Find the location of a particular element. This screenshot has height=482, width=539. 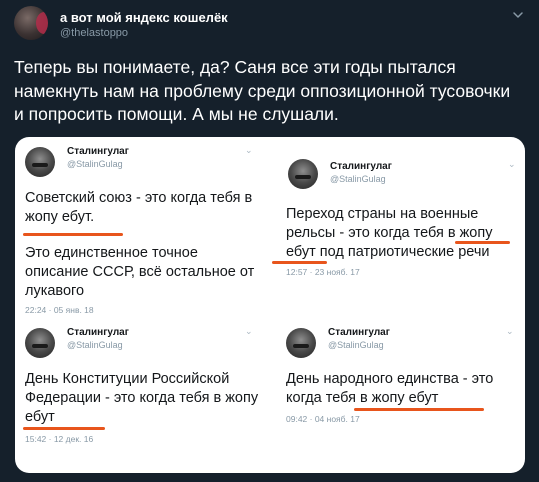

chevron-down-icon is located at coordinates (518, 15).